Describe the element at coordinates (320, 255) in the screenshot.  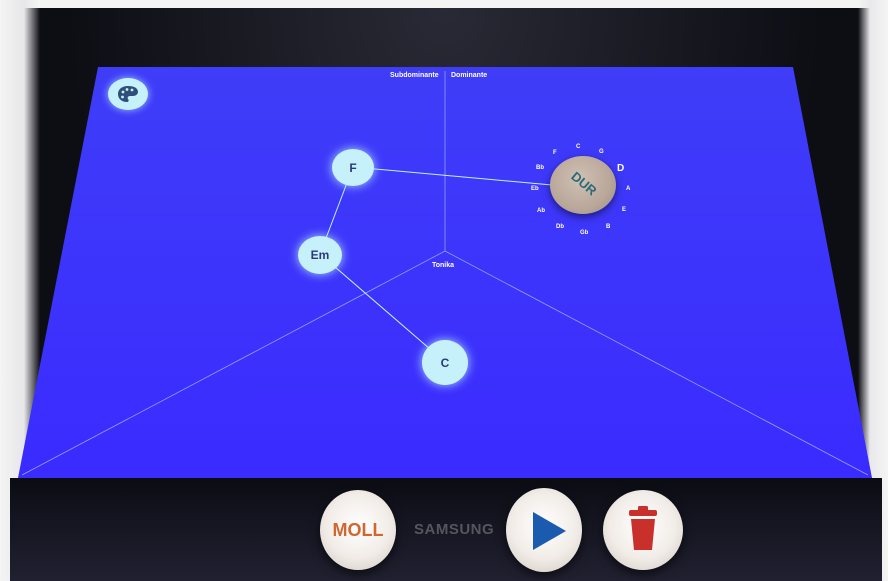
I see `chord-node-em: Em` at that location.